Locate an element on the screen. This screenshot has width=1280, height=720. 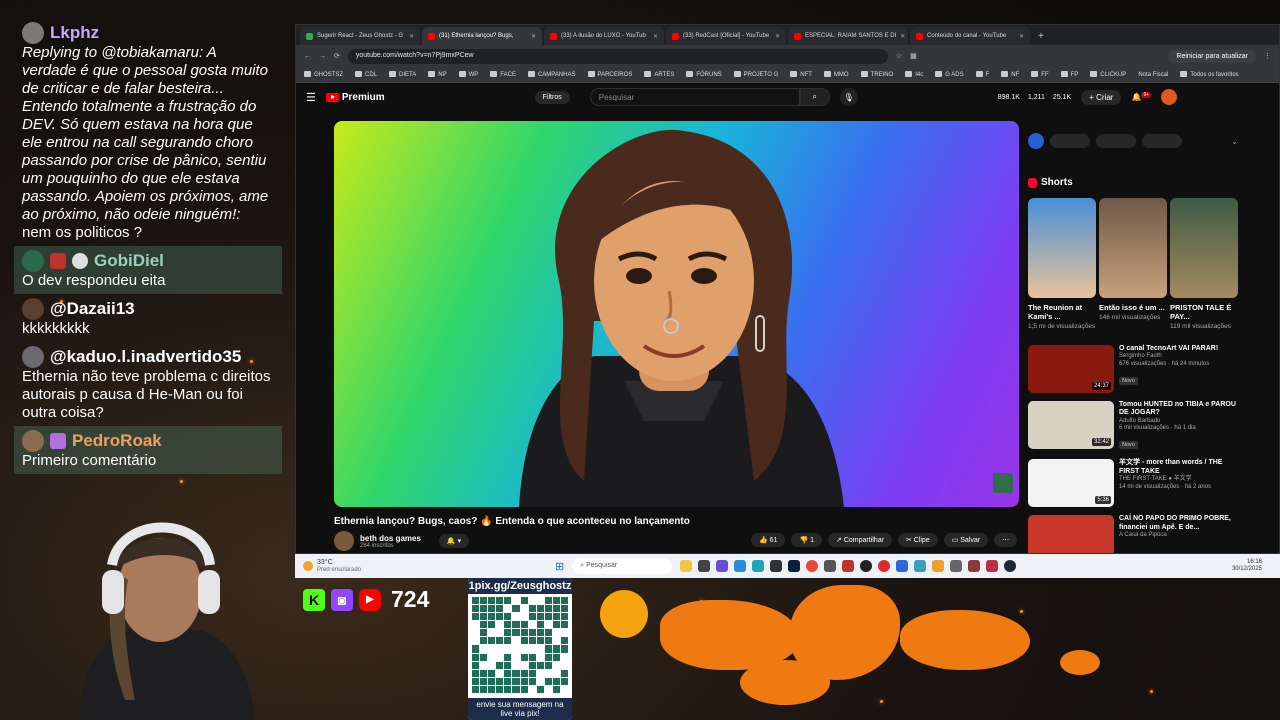
bell-subscribe-icon: 🔔 ▾ is located at coordinates (454, 541).